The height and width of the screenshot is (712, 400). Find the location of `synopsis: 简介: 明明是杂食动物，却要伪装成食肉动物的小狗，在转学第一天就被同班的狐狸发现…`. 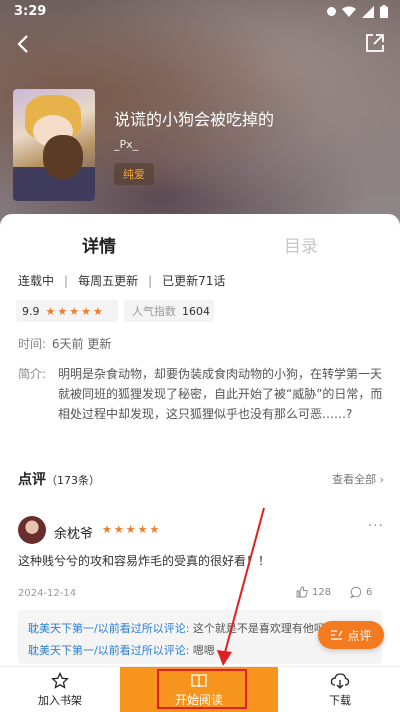

synopsis: 简介: 明明是杂食动物，却要伪装成食肉动物的小狗，在转学第一天就被同班的狐狸发现… is located at coordinates (203, 394).